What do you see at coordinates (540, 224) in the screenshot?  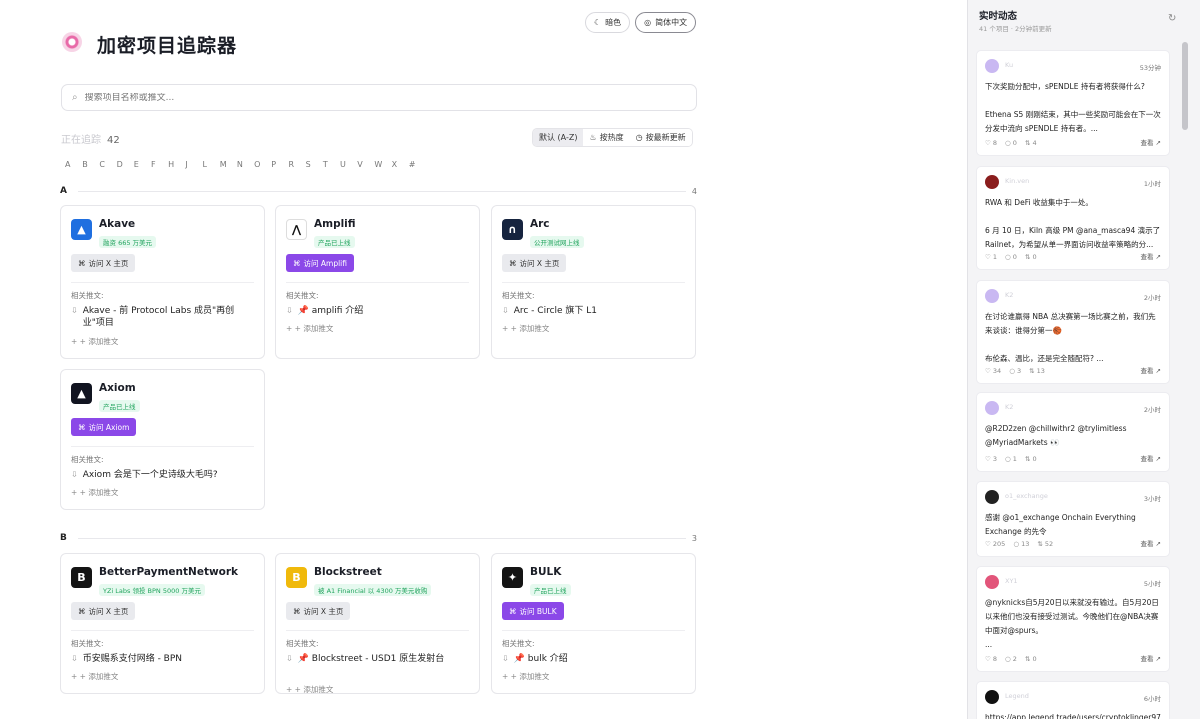 I see `project-name: Arc` at bounding box center [540, 224].